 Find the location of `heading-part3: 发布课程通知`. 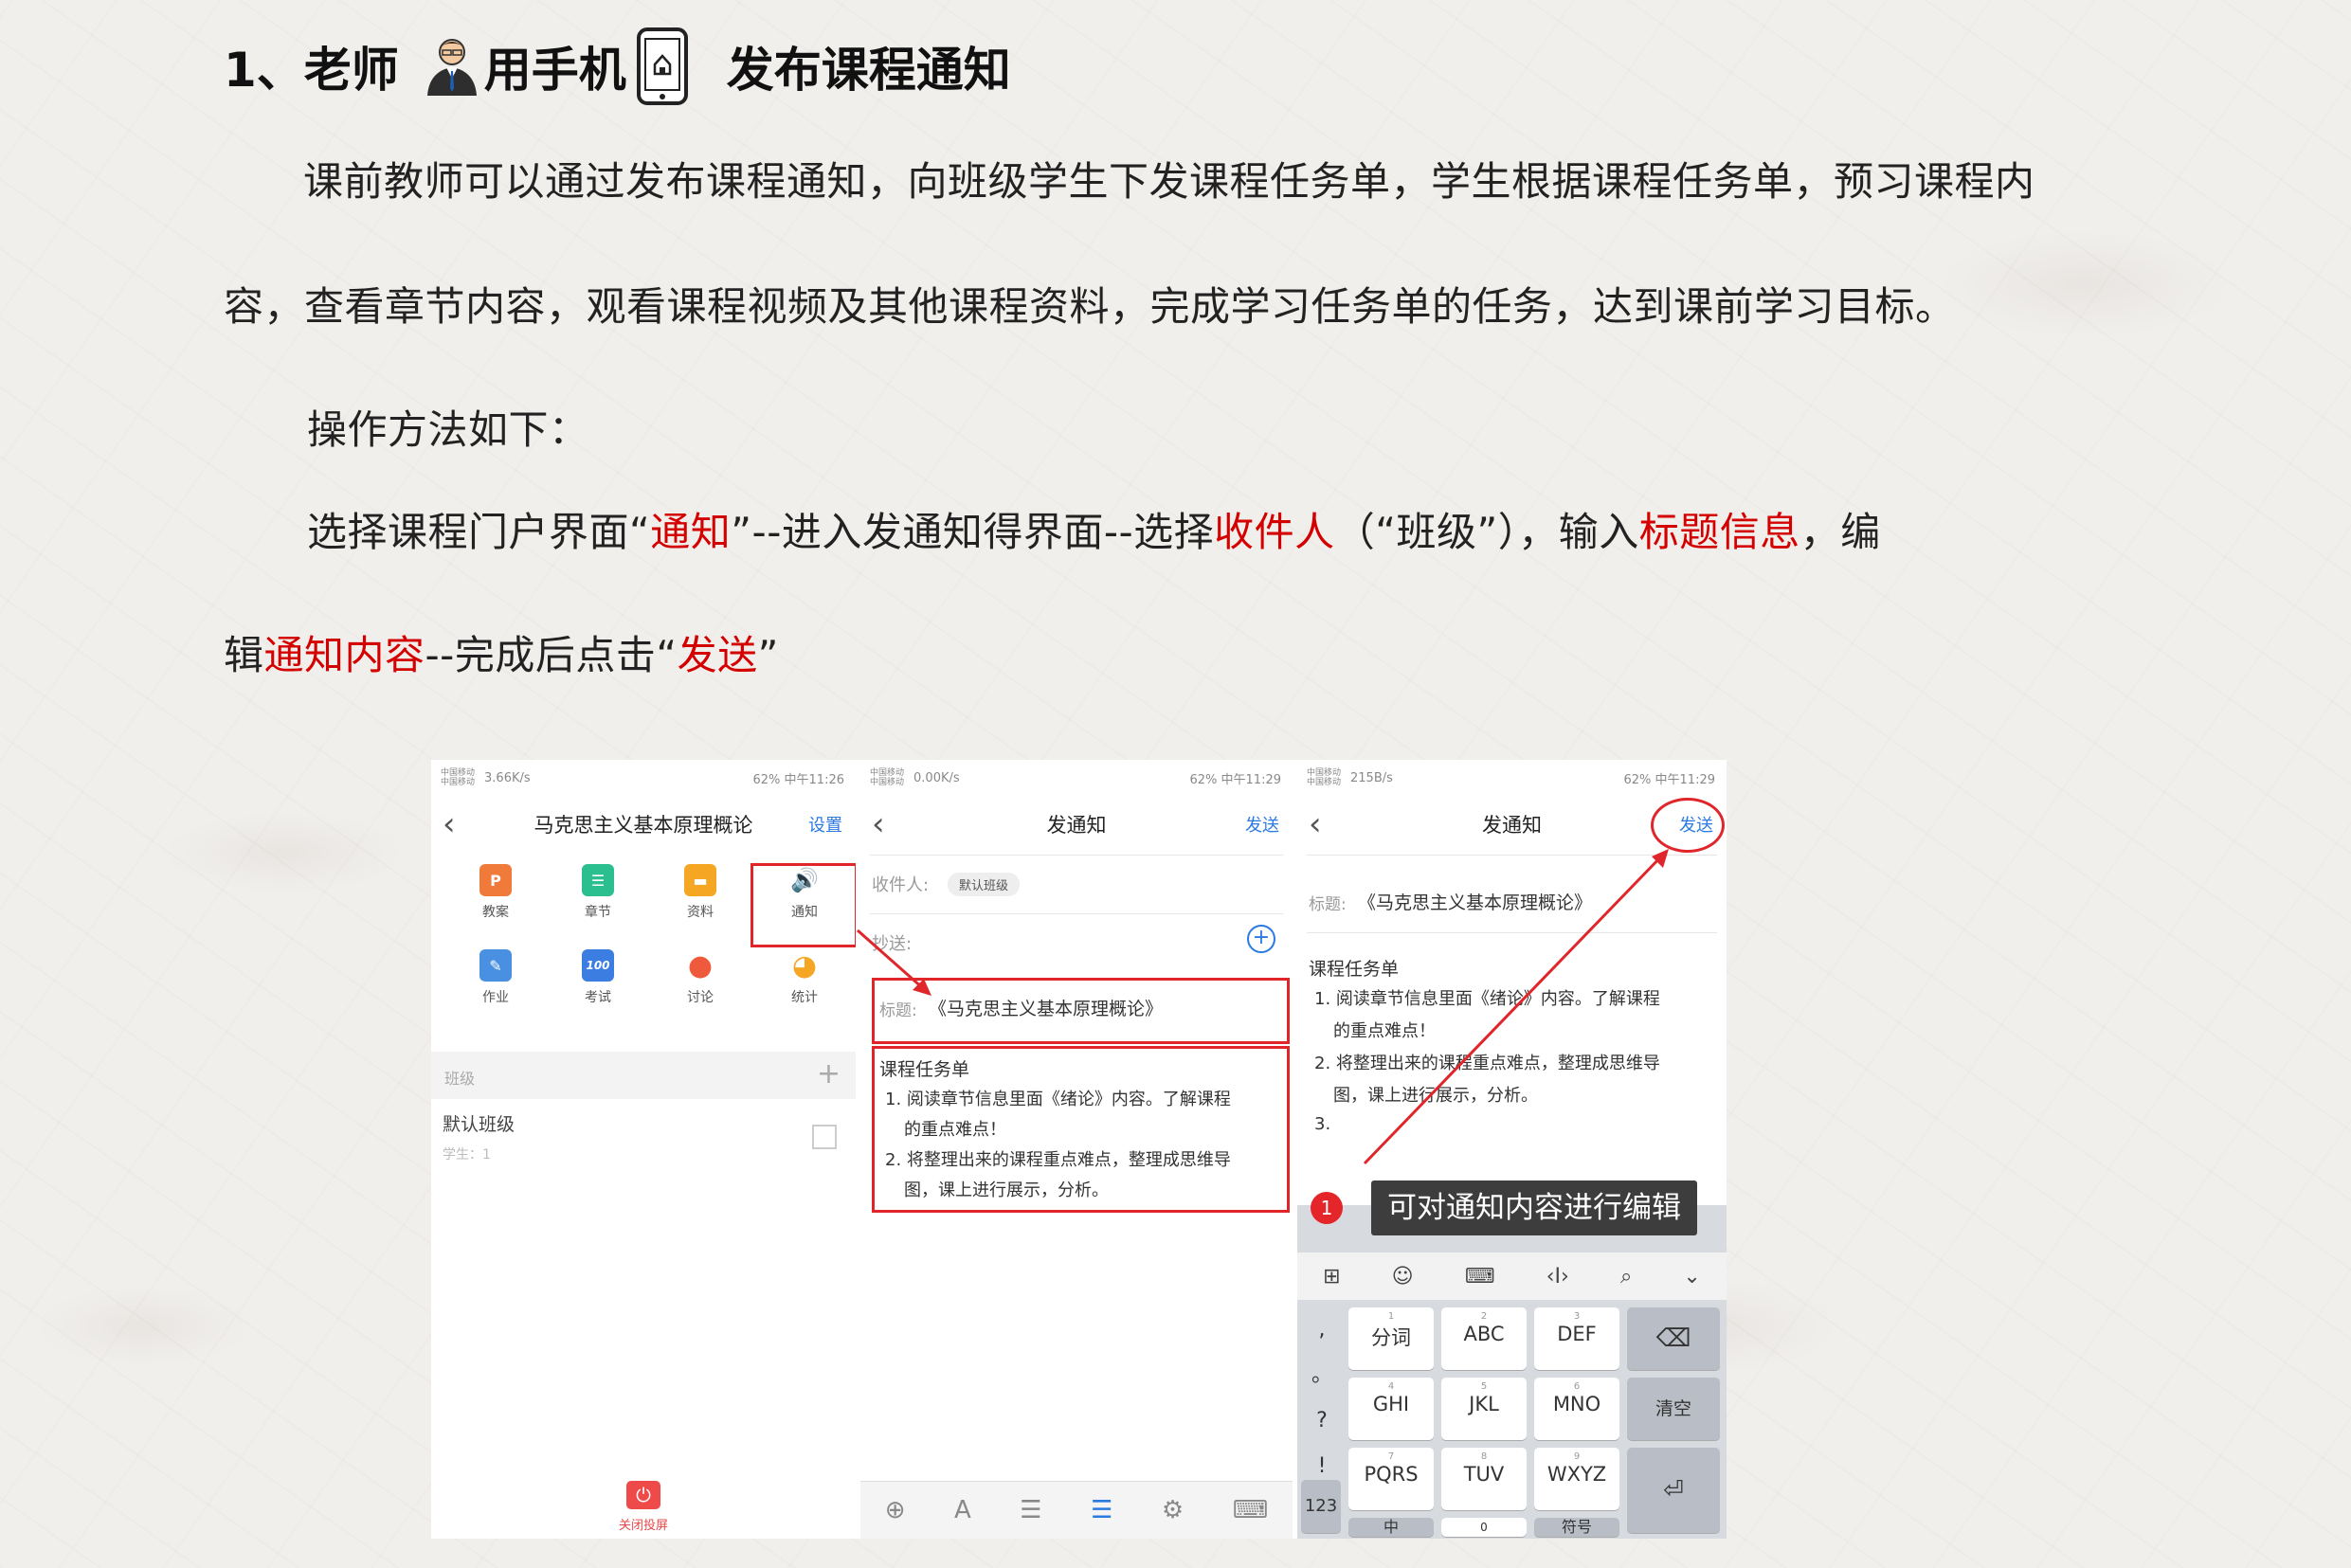

heading-part3: 发布课程通知 is located at coordinates (868, 70).